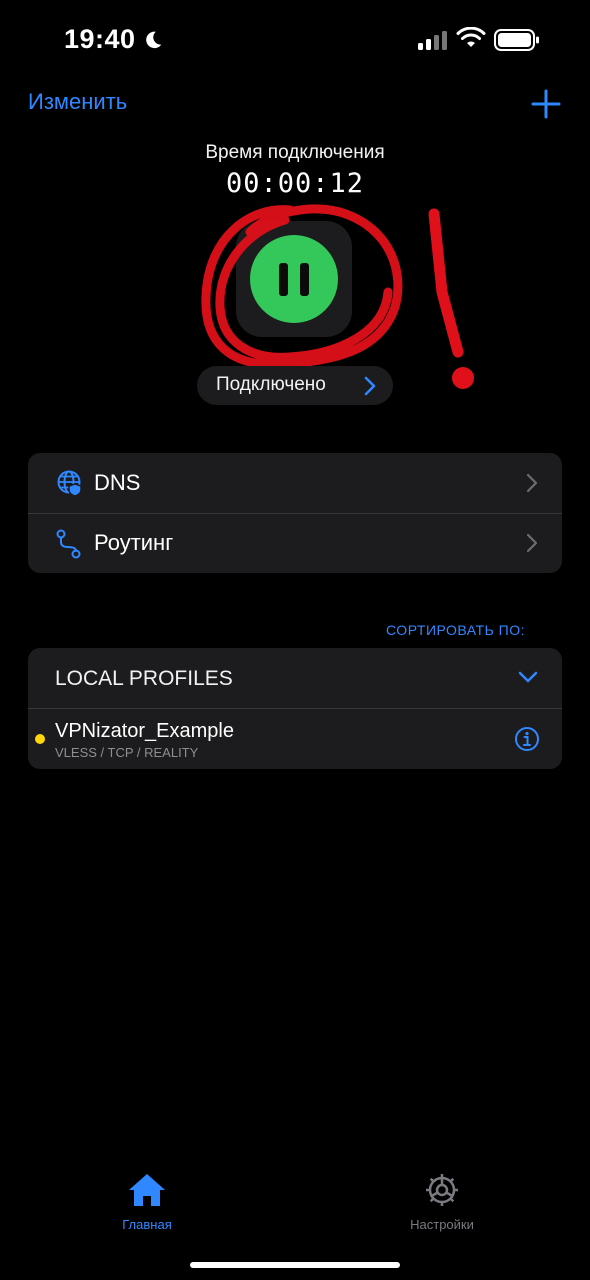 The width and height of the screenshot is (590, 1280). Describe the element at coordinates (147, 1190) in the screenshot. I see `house-icon` at that location.